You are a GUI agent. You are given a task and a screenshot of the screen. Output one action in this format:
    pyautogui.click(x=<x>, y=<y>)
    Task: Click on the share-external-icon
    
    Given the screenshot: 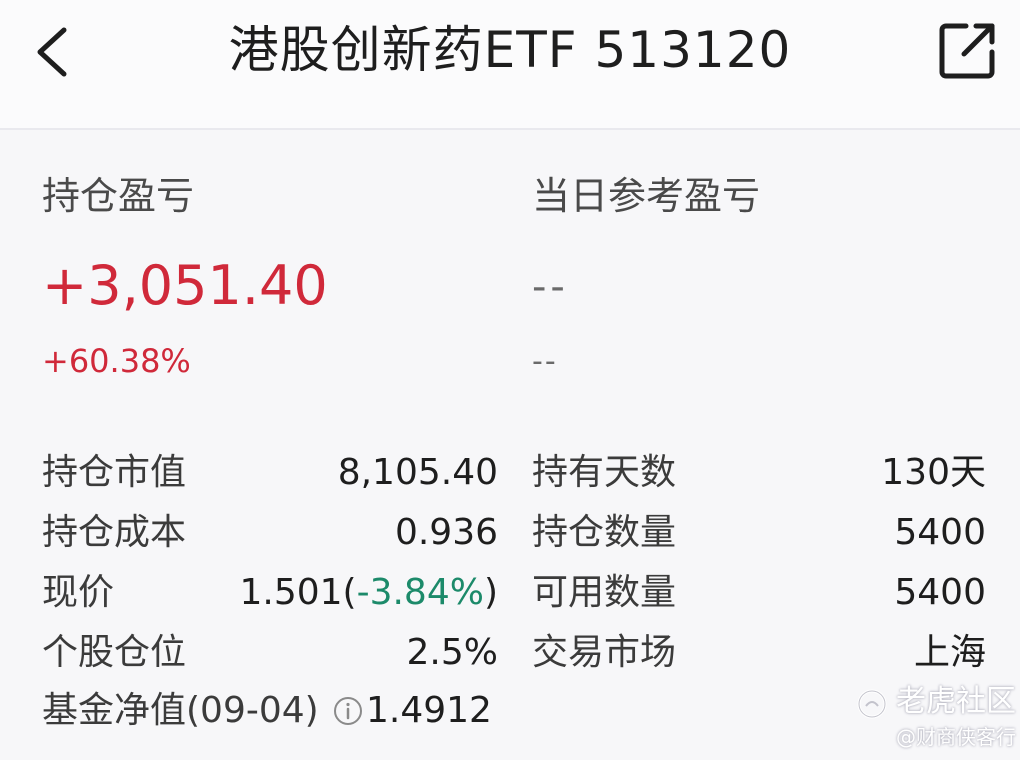 What is the action you would take?
    pyautogui.click(x=967, y=51)
    